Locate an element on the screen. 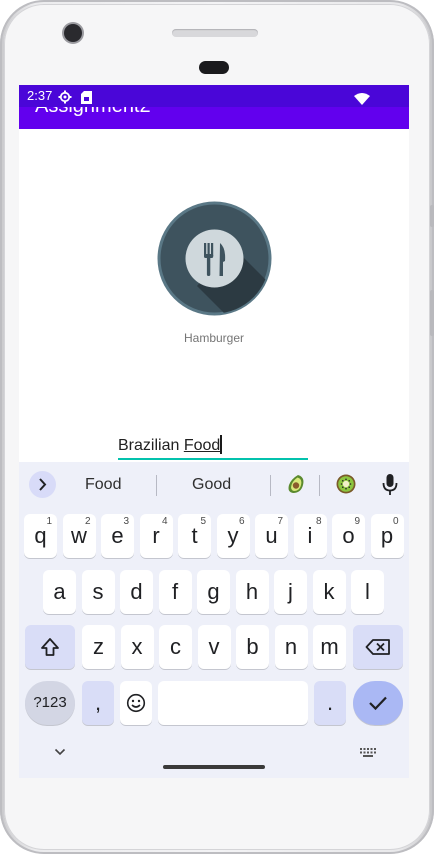  keyboard-switch-icon is located at coordinates (368, 753).